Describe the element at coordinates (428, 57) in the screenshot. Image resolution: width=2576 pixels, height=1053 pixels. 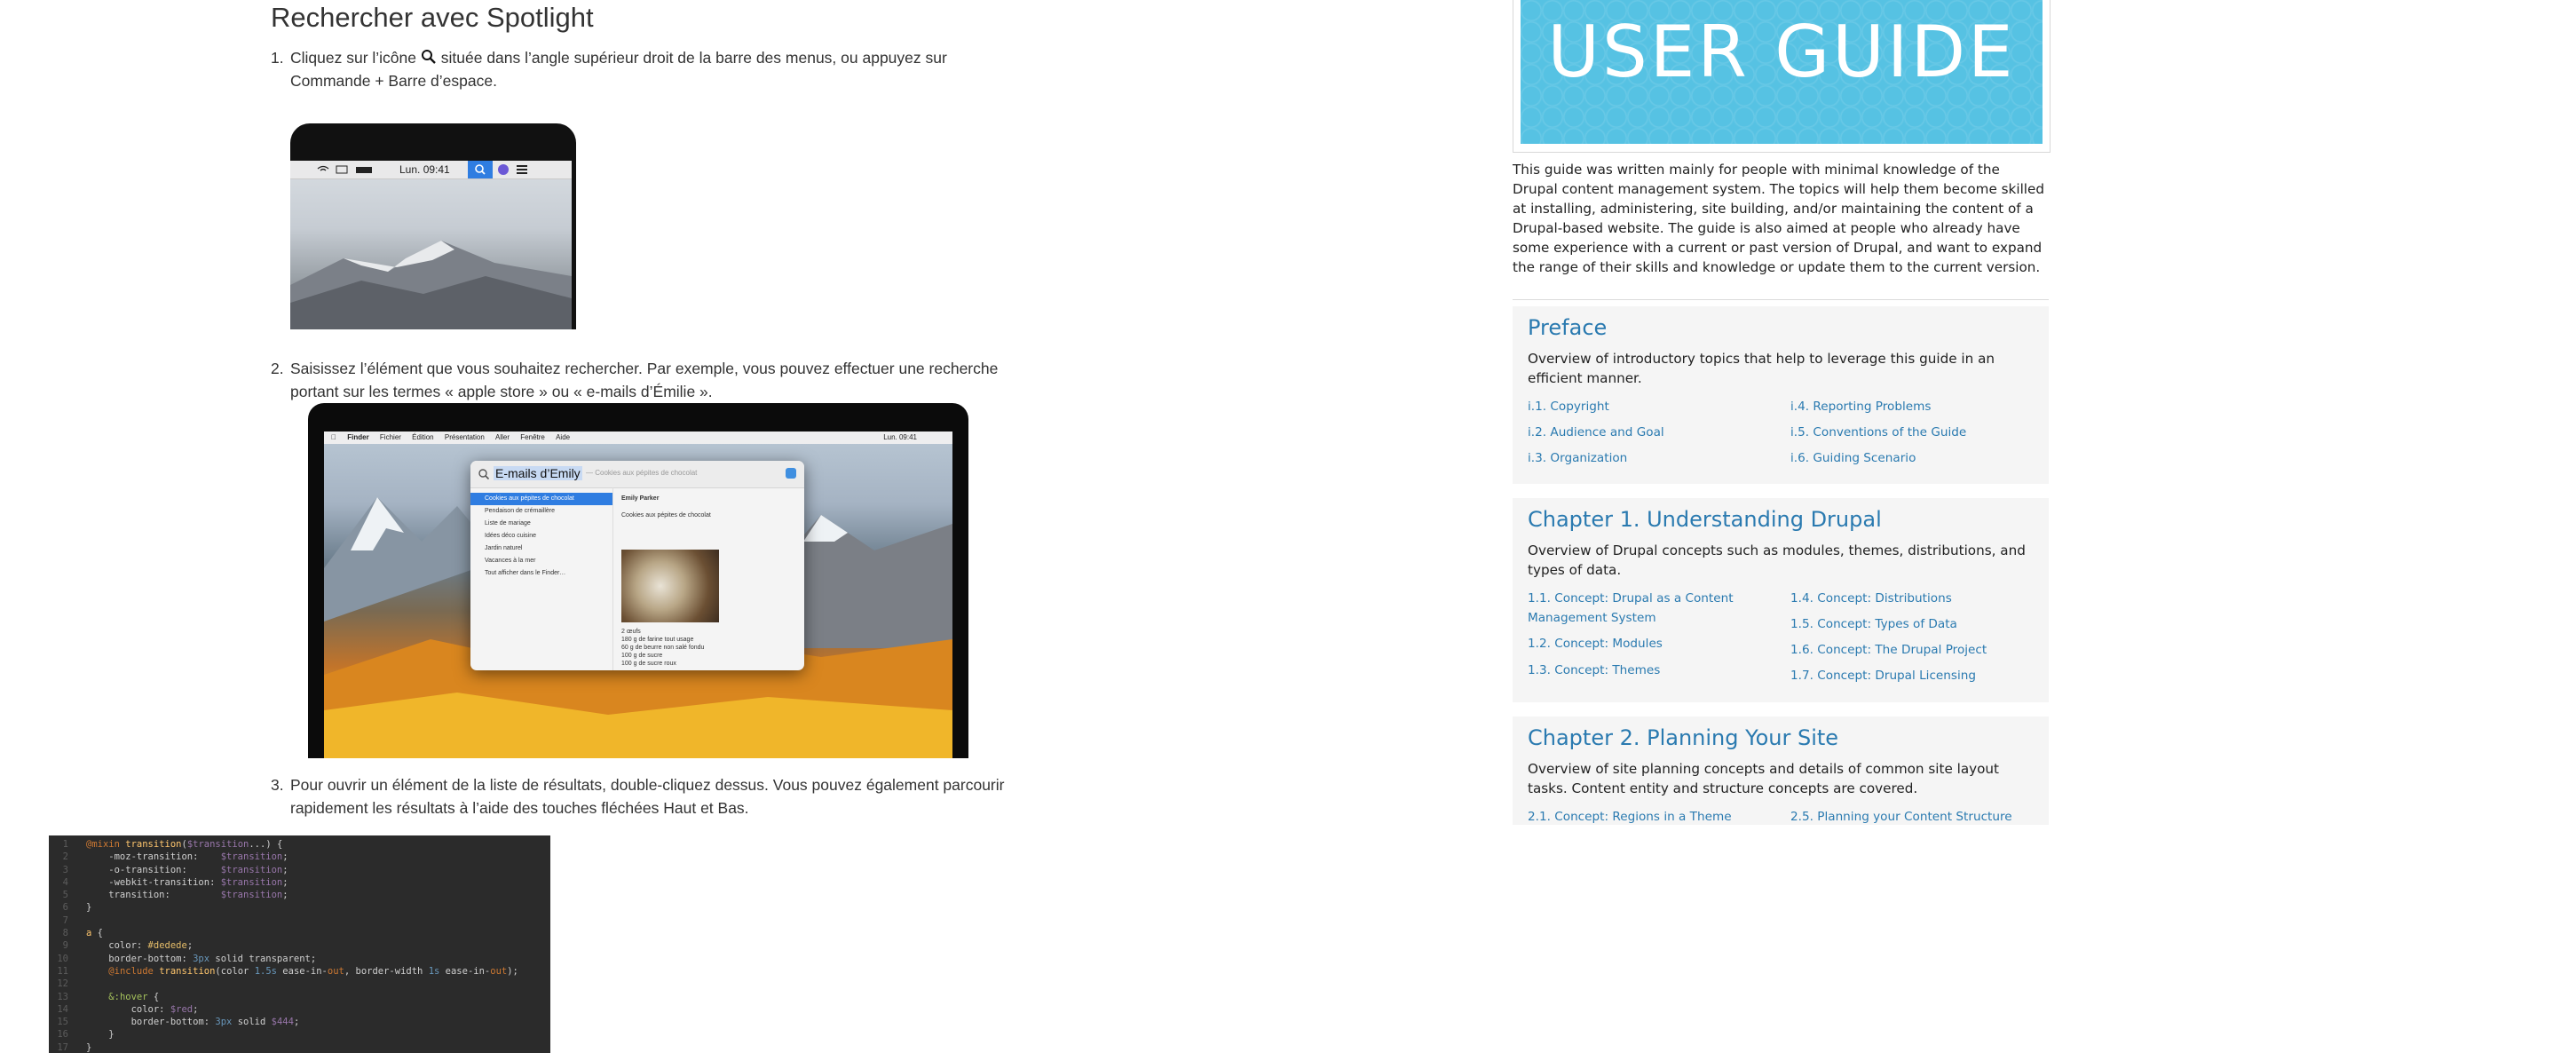
I see `magnifier-icon` at that location.